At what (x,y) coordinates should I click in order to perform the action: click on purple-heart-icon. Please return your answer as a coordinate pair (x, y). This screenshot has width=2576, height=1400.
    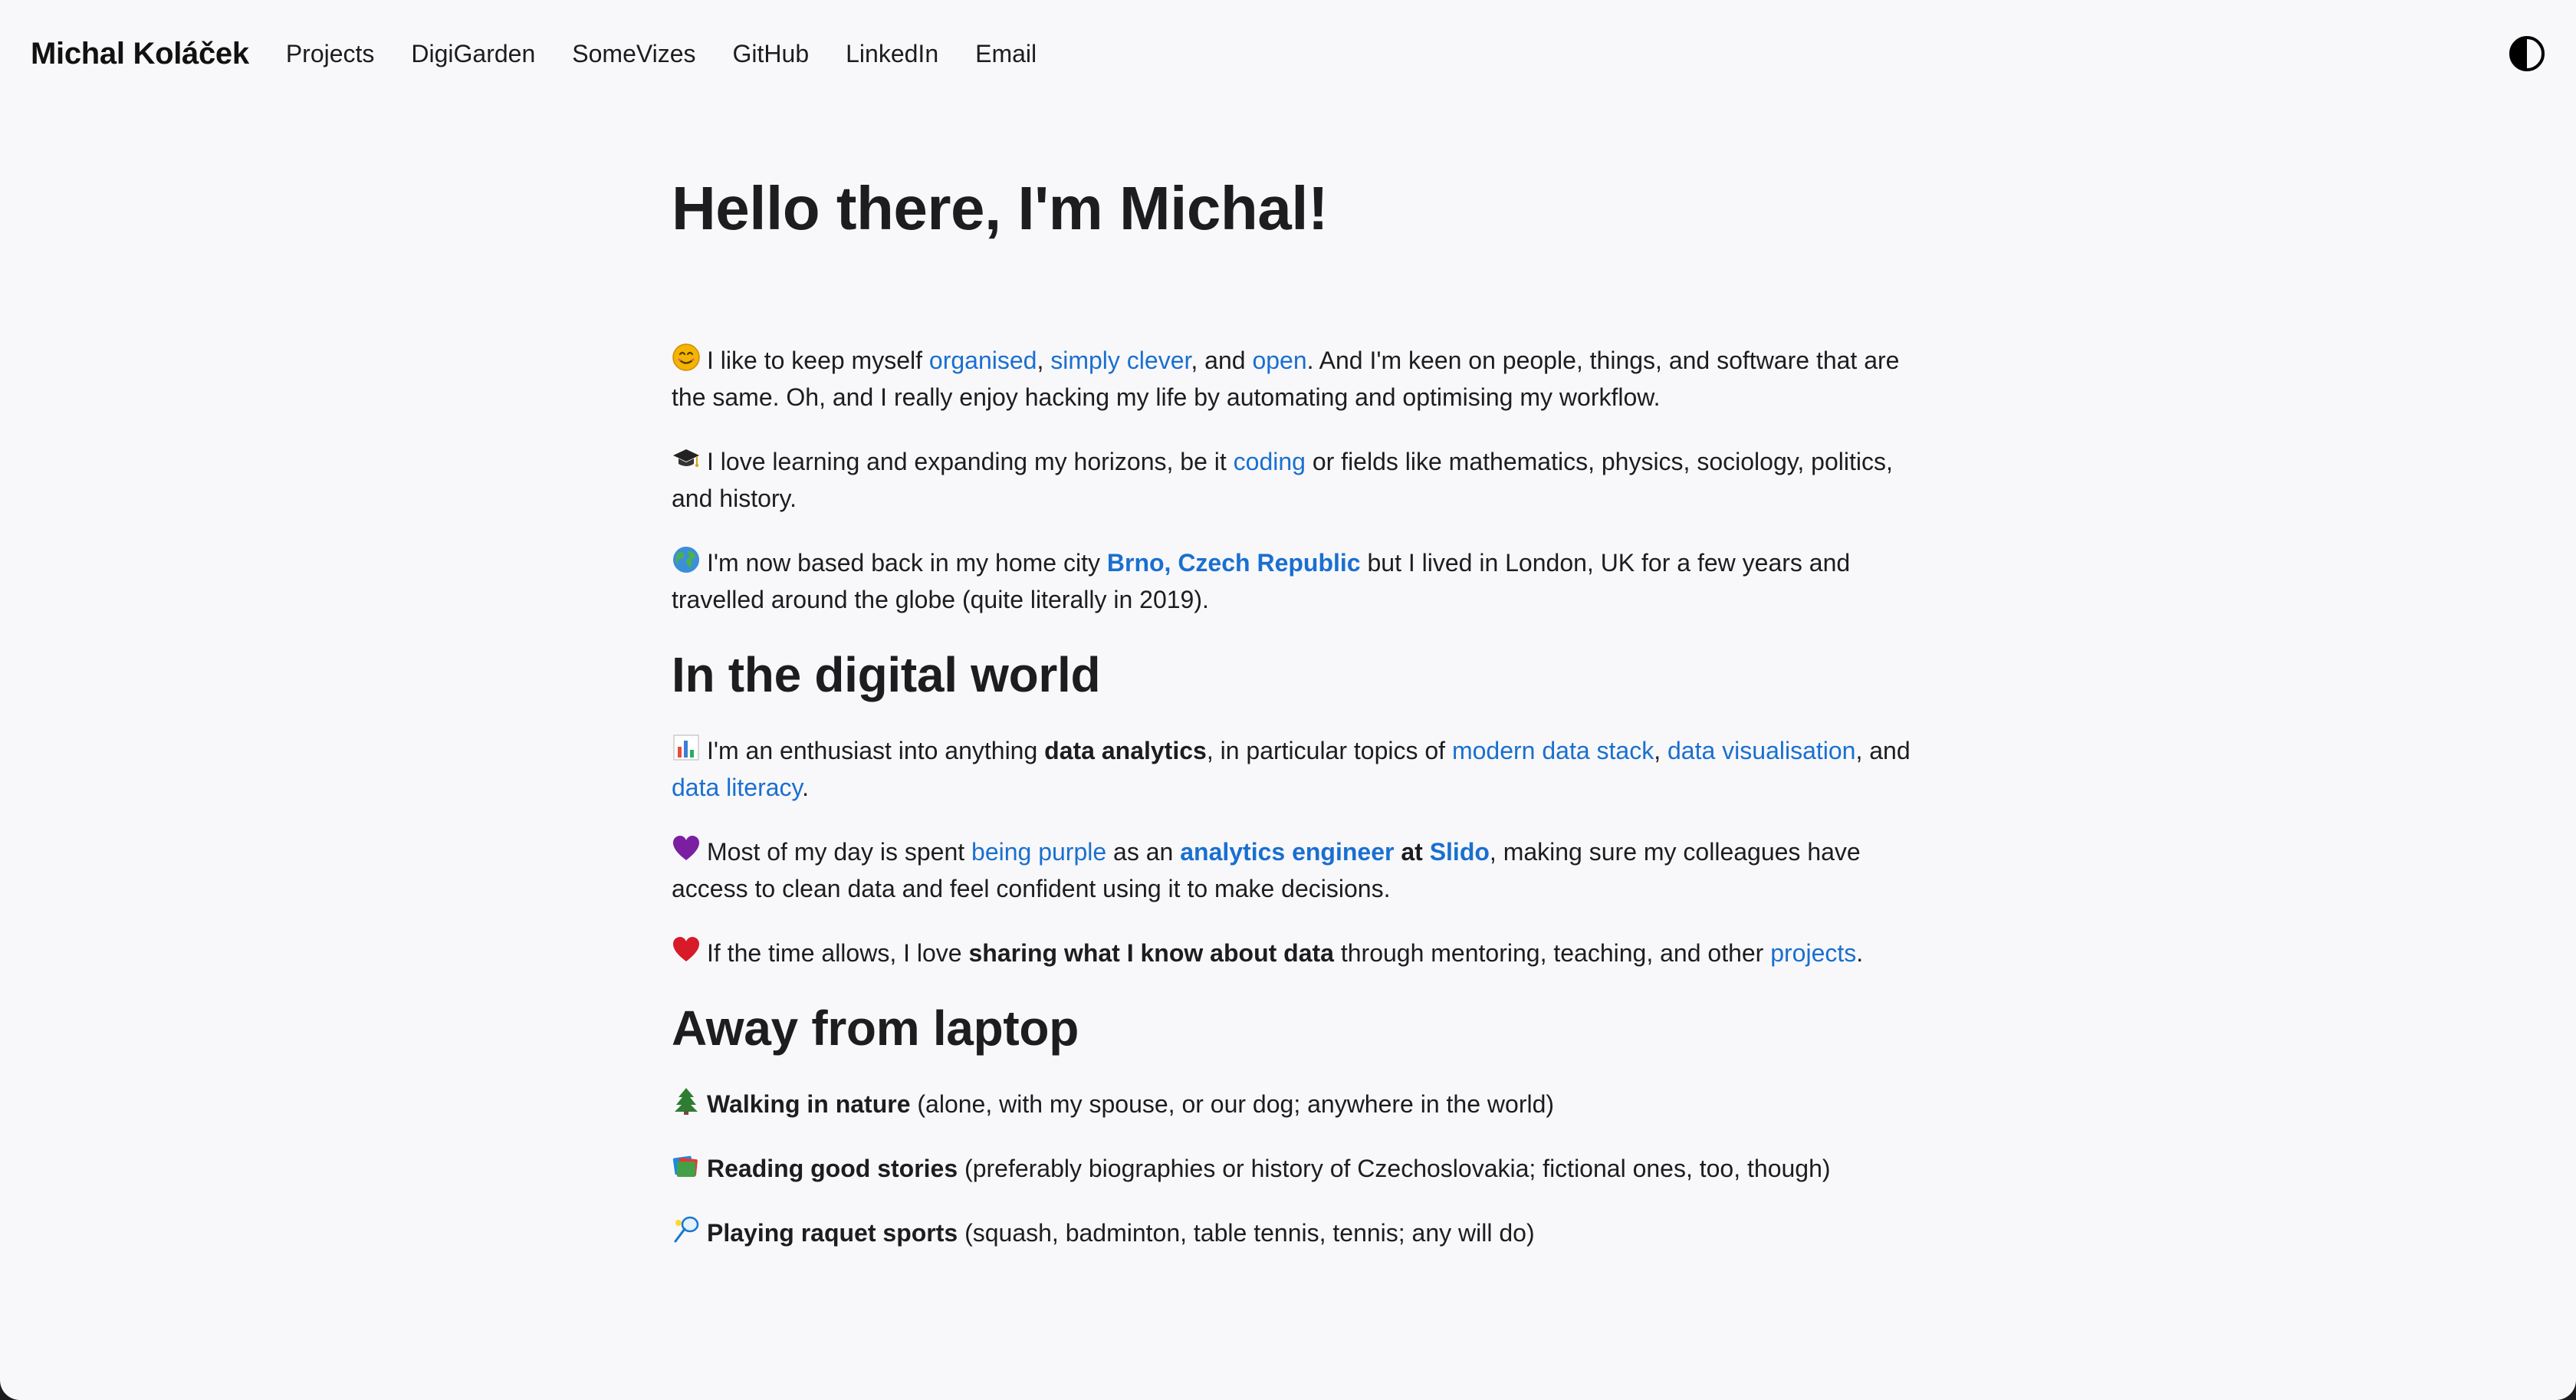
    Looking at the image, I should click on (686, 848).